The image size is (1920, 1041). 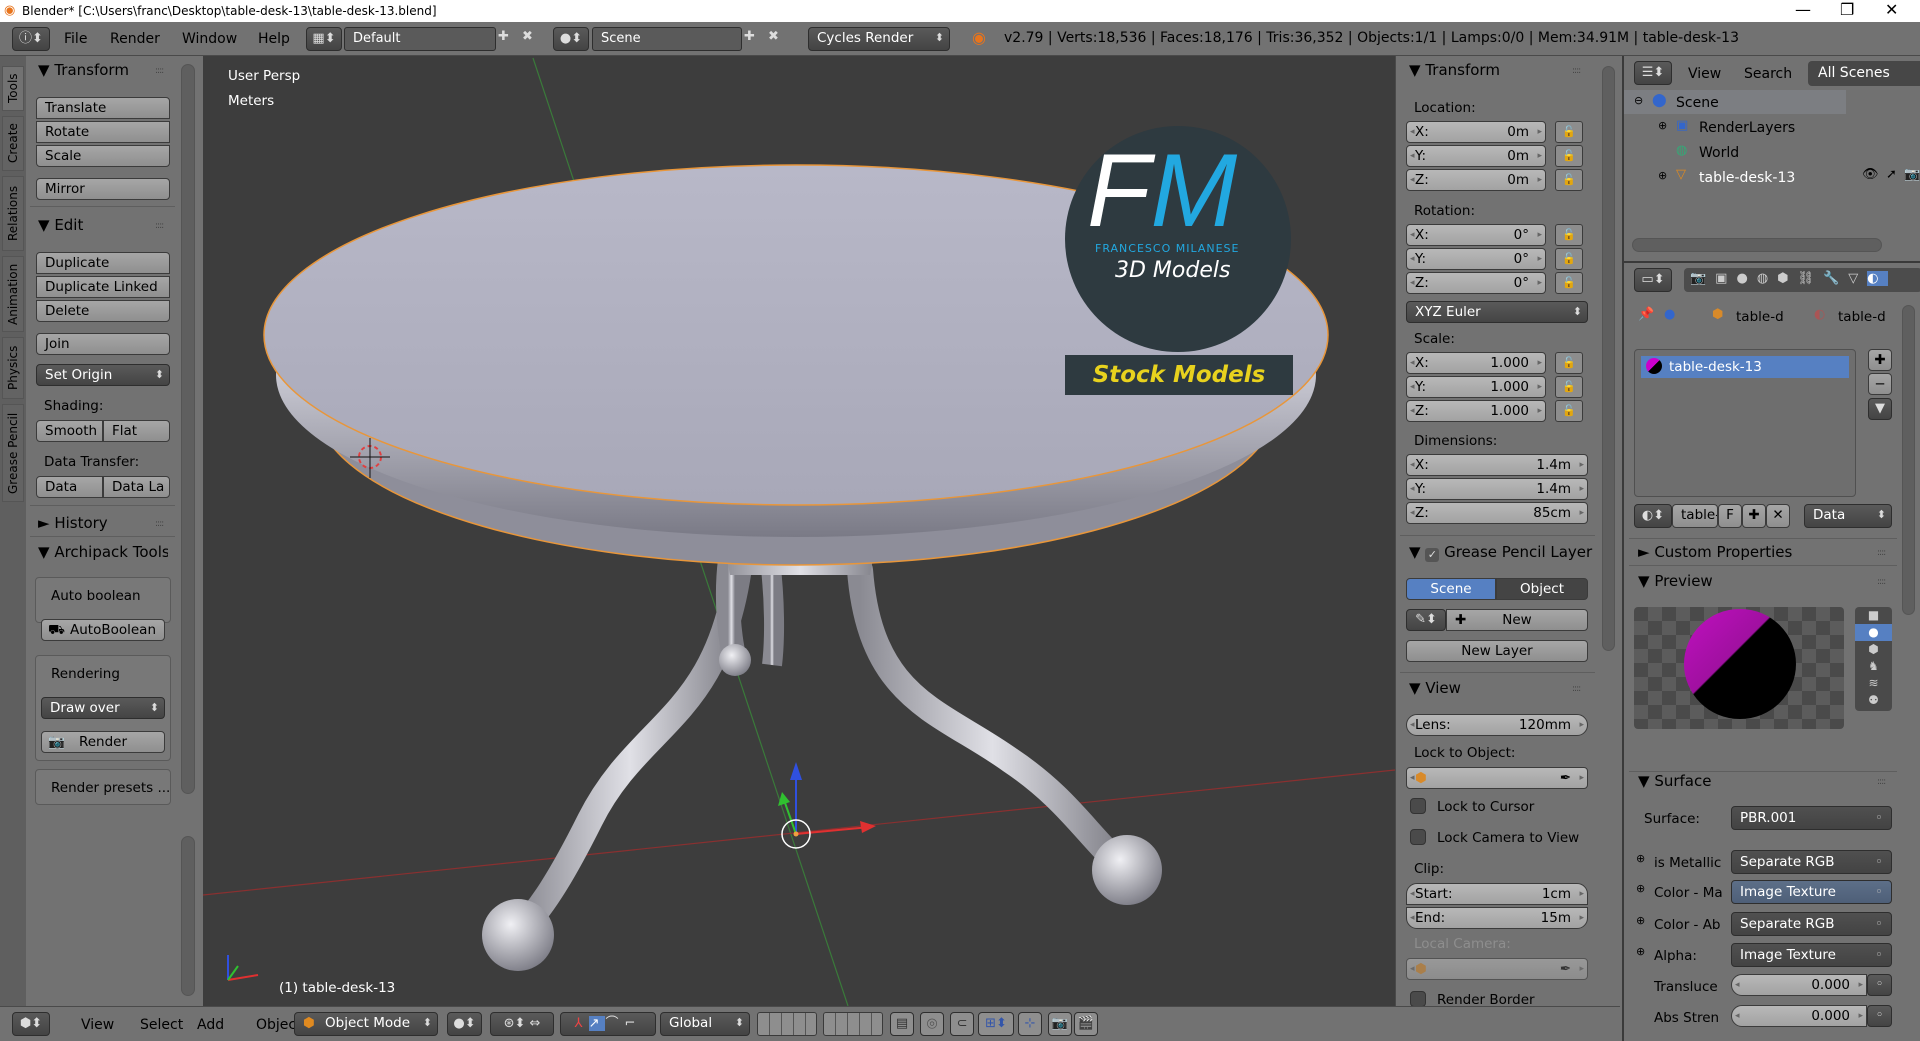 I want to click on dimension-x-field: X: 1.4m, so click(x=1497, y=465).